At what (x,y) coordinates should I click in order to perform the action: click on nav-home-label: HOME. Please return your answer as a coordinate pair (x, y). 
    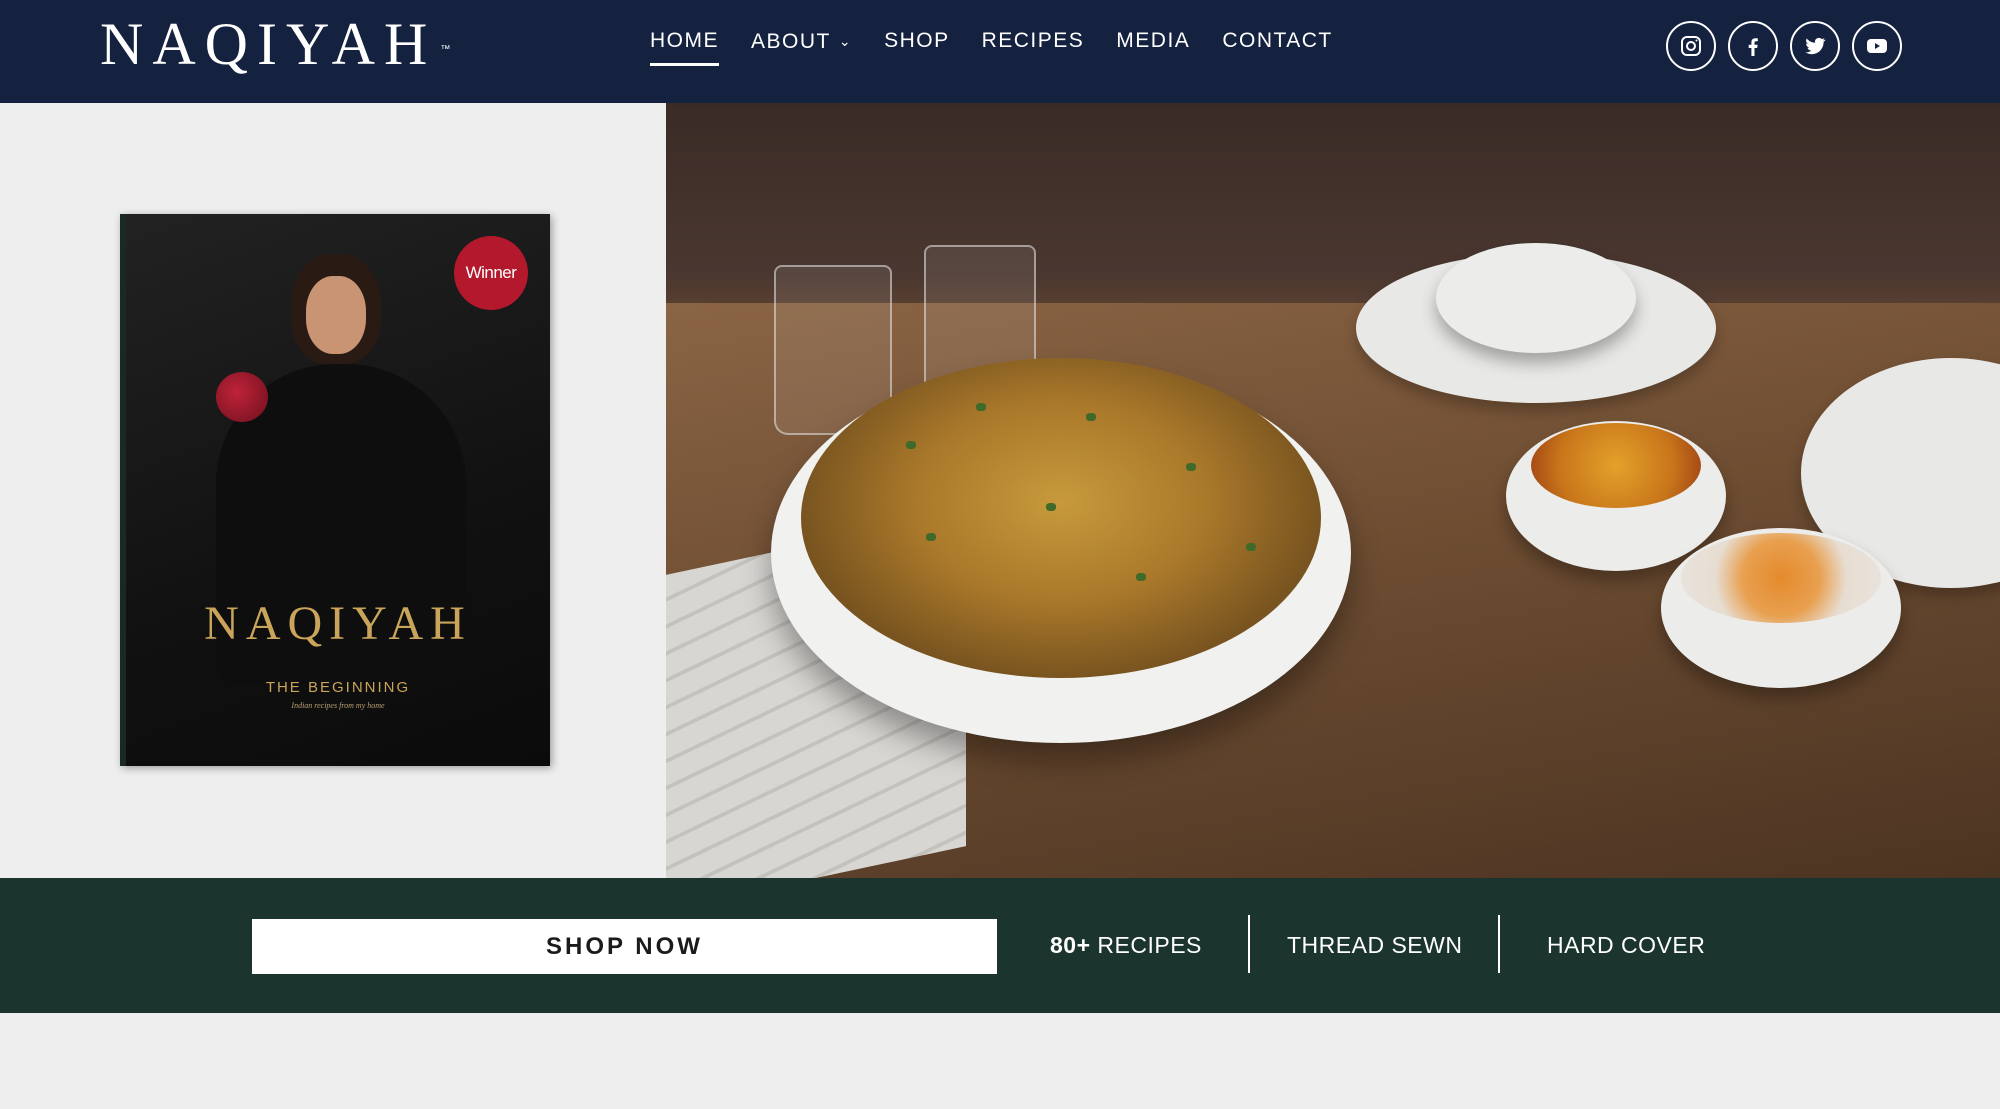
    Looking at the image, I should click on (684, 40).